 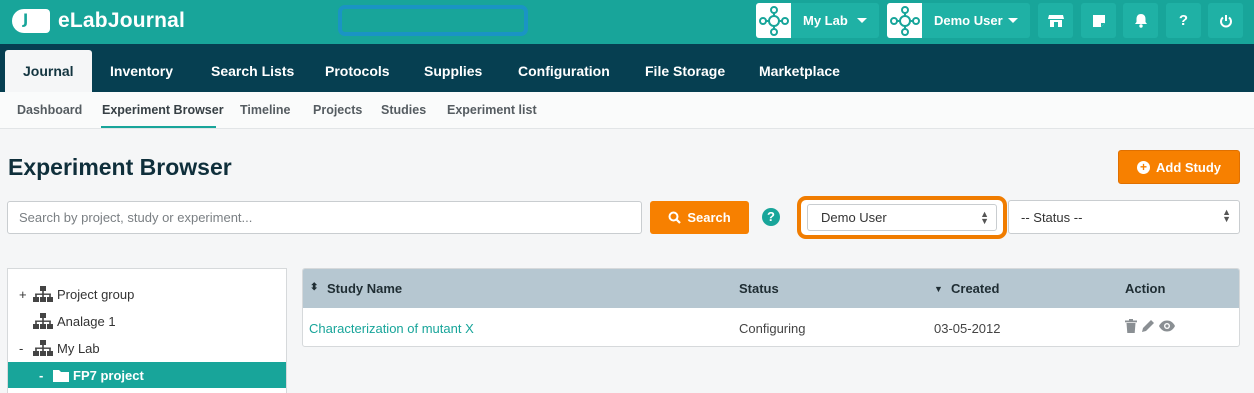 What do you see at coordinates (108, 375) in the screenshot?
I see `tree-item-label: FP7 project` at bounding box center [108, 375].